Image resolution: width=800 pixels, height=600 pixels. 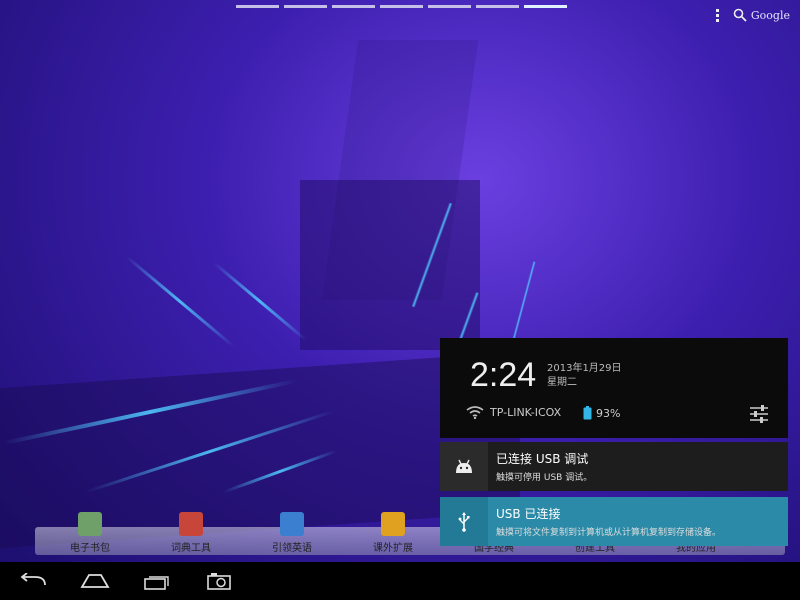 I want to click on app-label: 引领英语, so click(x=292, y=548).